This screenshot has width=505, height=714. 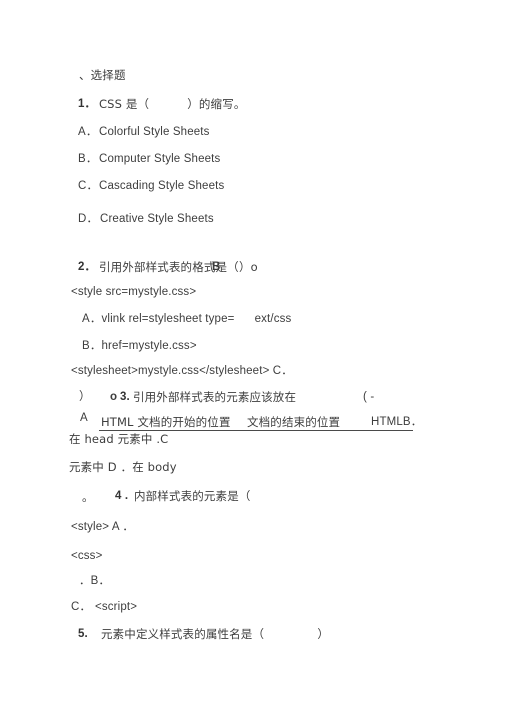 I want to click on question-3-line-b: 在 head 元素中 .C, so click(x=119, y=439).